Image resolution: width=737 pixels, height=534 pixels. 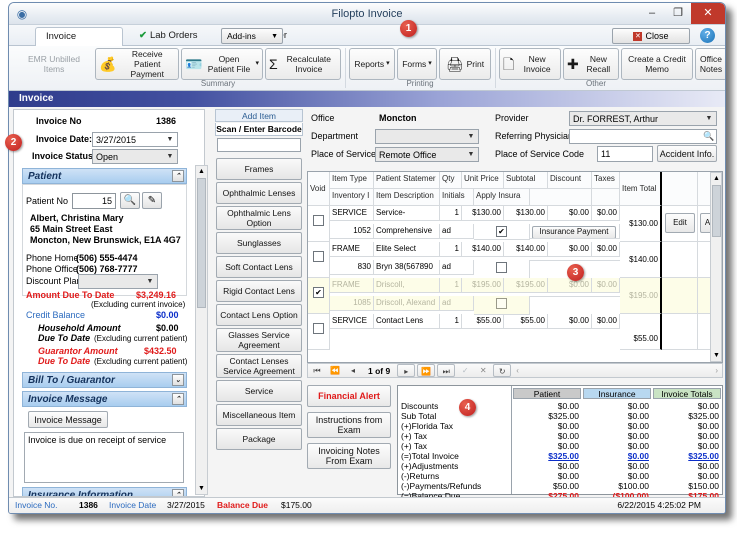 What do you see at coordinates (718, 370) in the screenshot?
I see `hscroll-right-icon: ›` at bounding box center [718, 370].